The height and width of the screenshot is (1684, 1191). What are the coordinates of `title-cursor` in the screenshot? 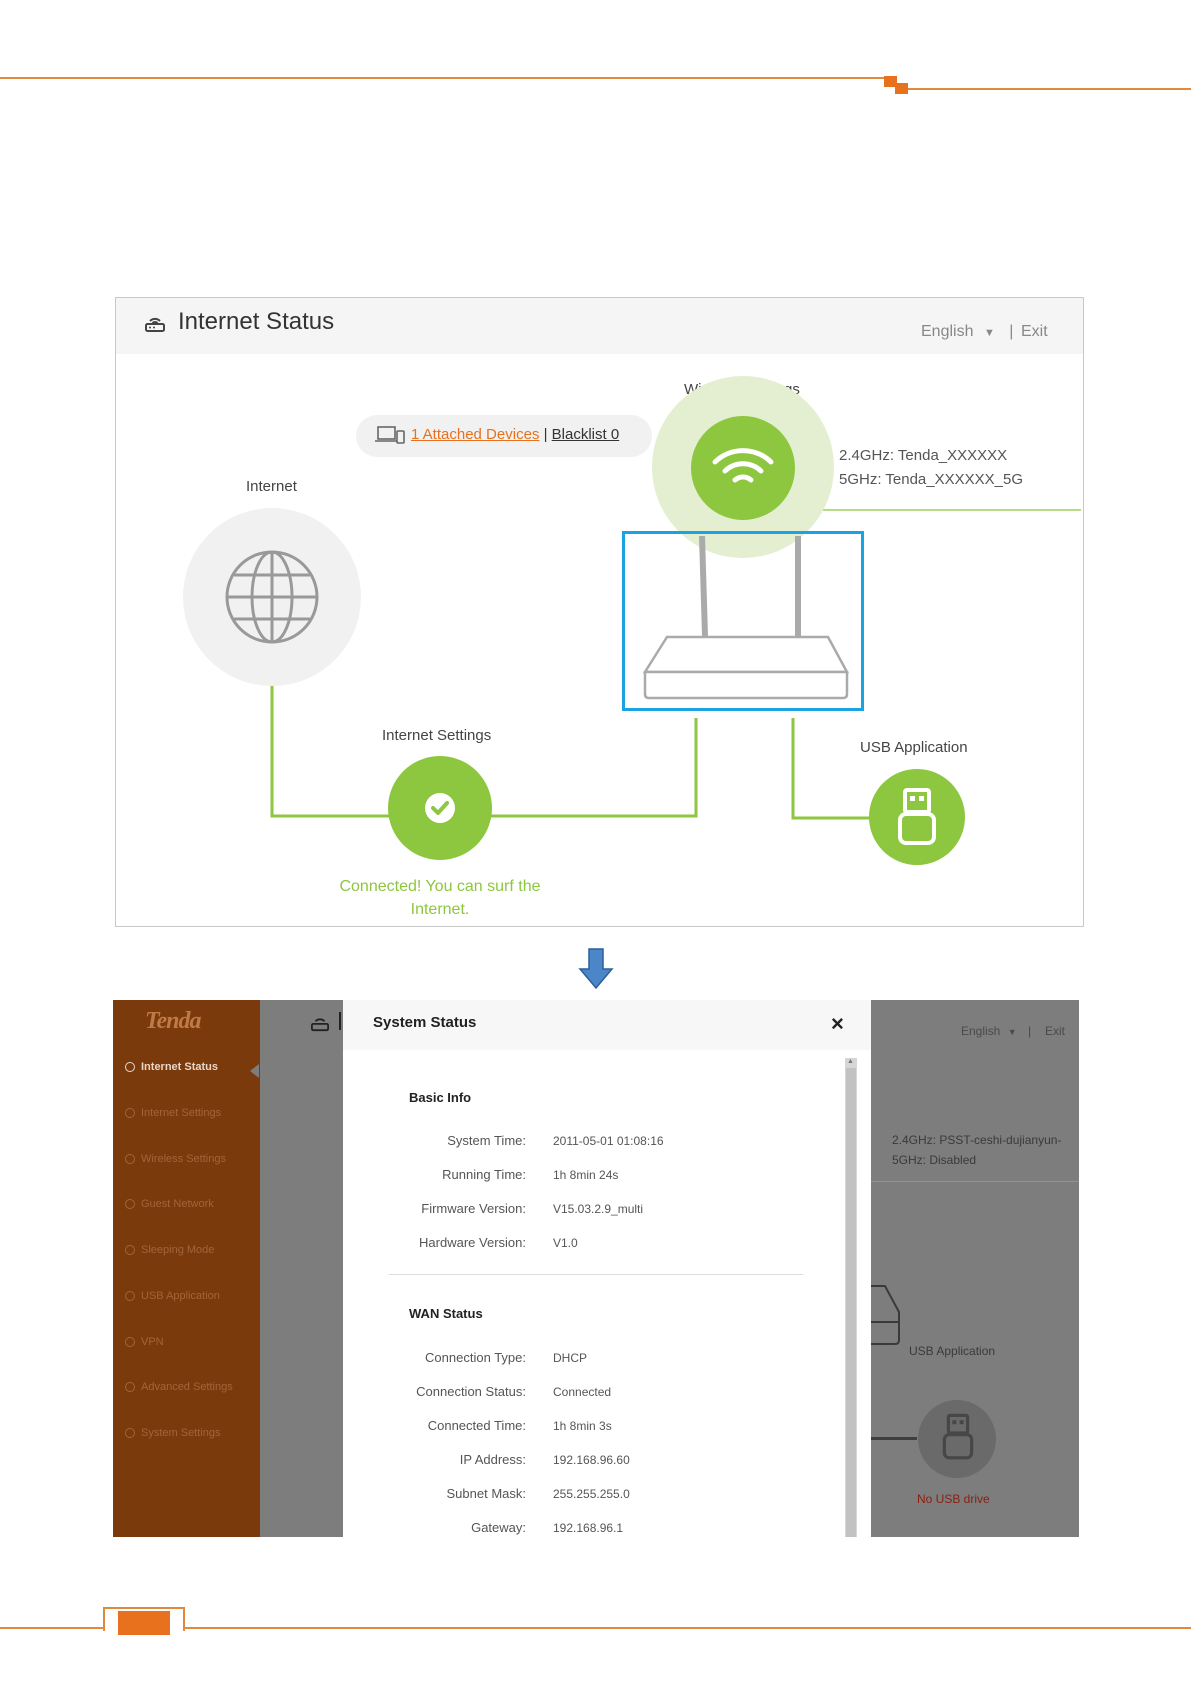 It's located at (340, 1021).